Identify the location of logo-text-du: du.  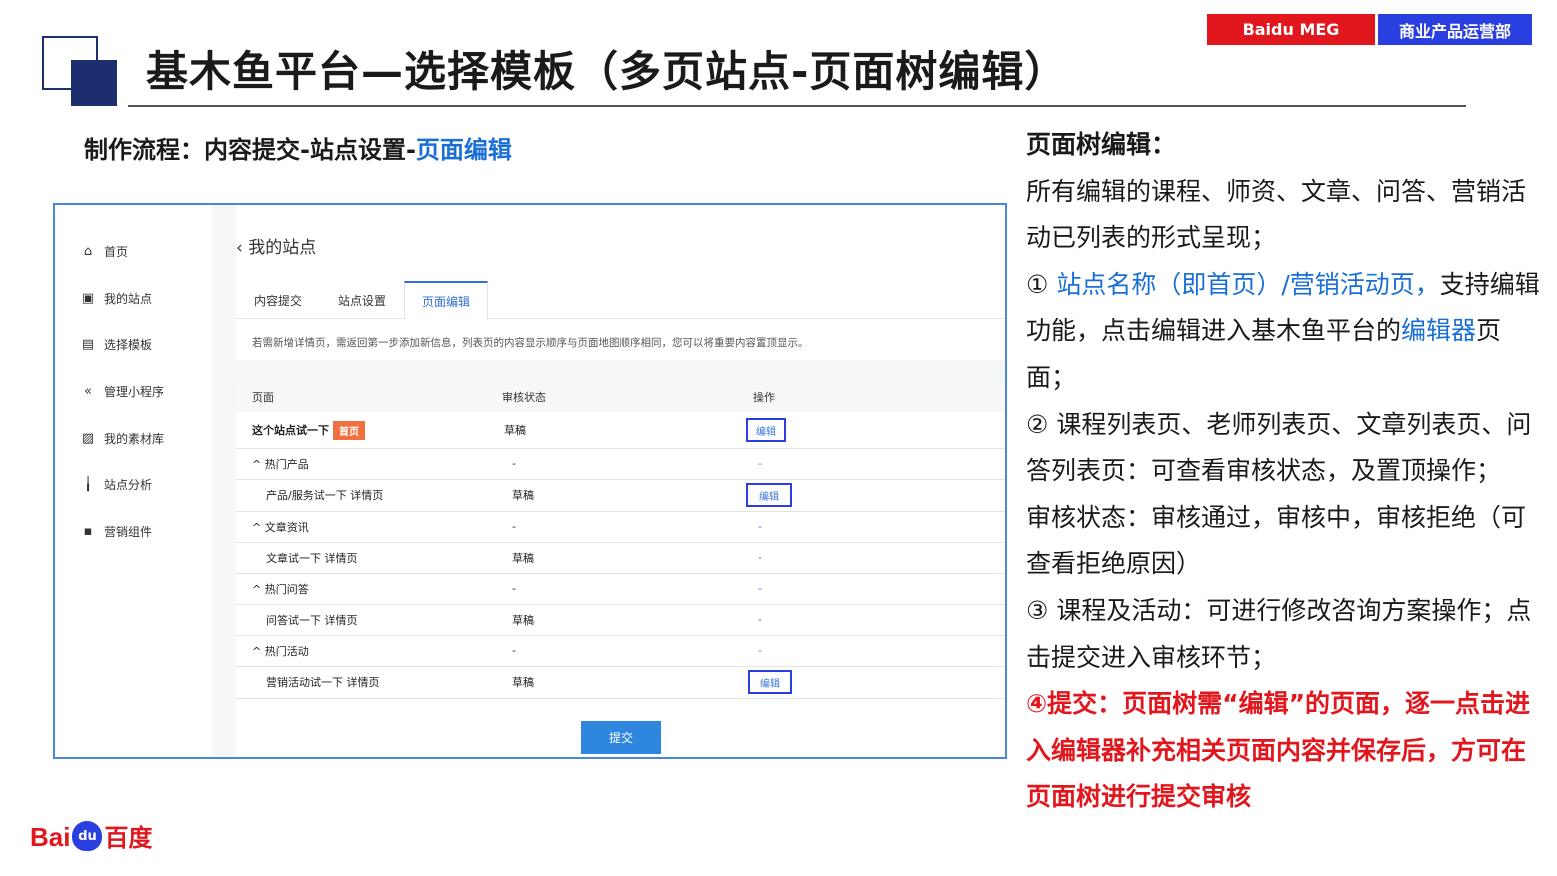
(87, 836).